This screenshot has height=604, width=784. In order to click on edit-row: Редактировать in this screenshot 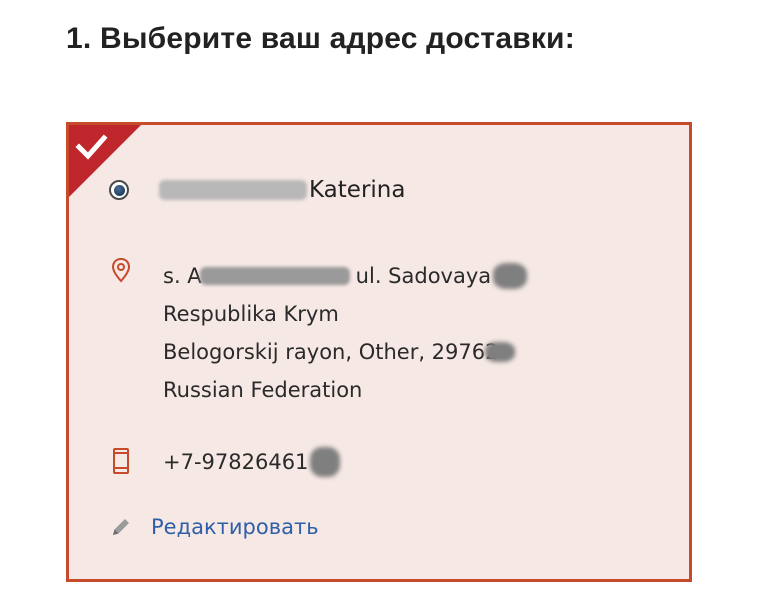, I will do `click(214, 527)`.